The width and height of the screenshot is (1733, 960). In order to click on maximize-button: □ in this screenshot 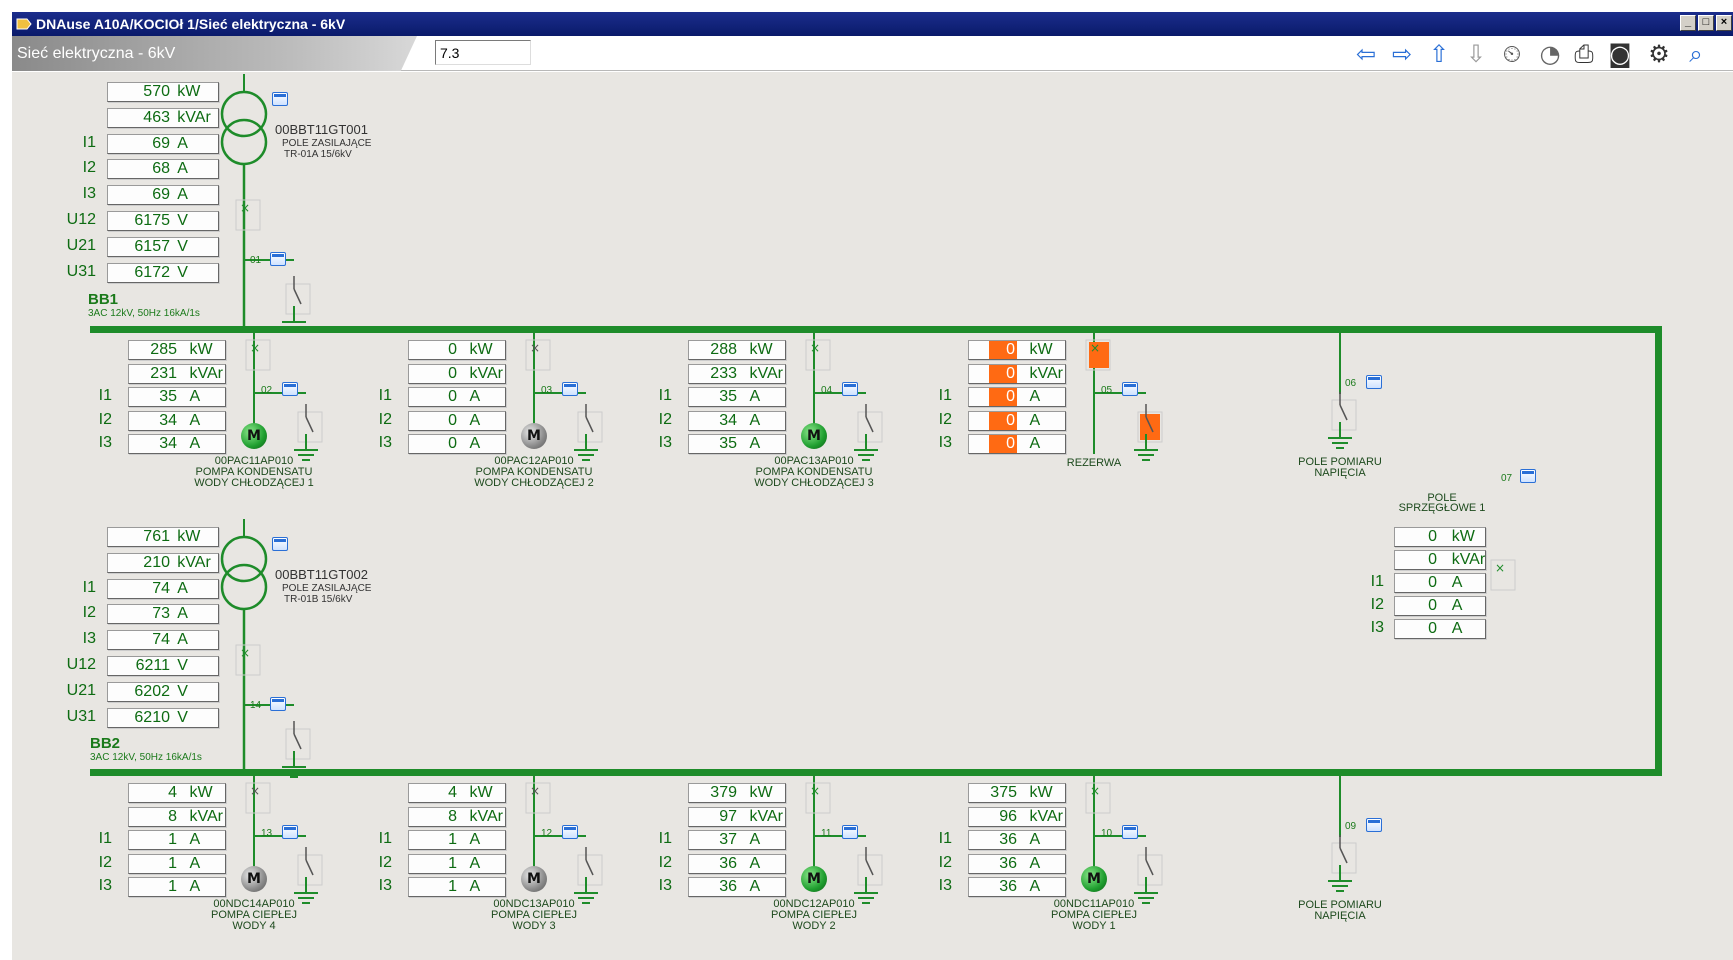, I will do `click(1706, 23)`.